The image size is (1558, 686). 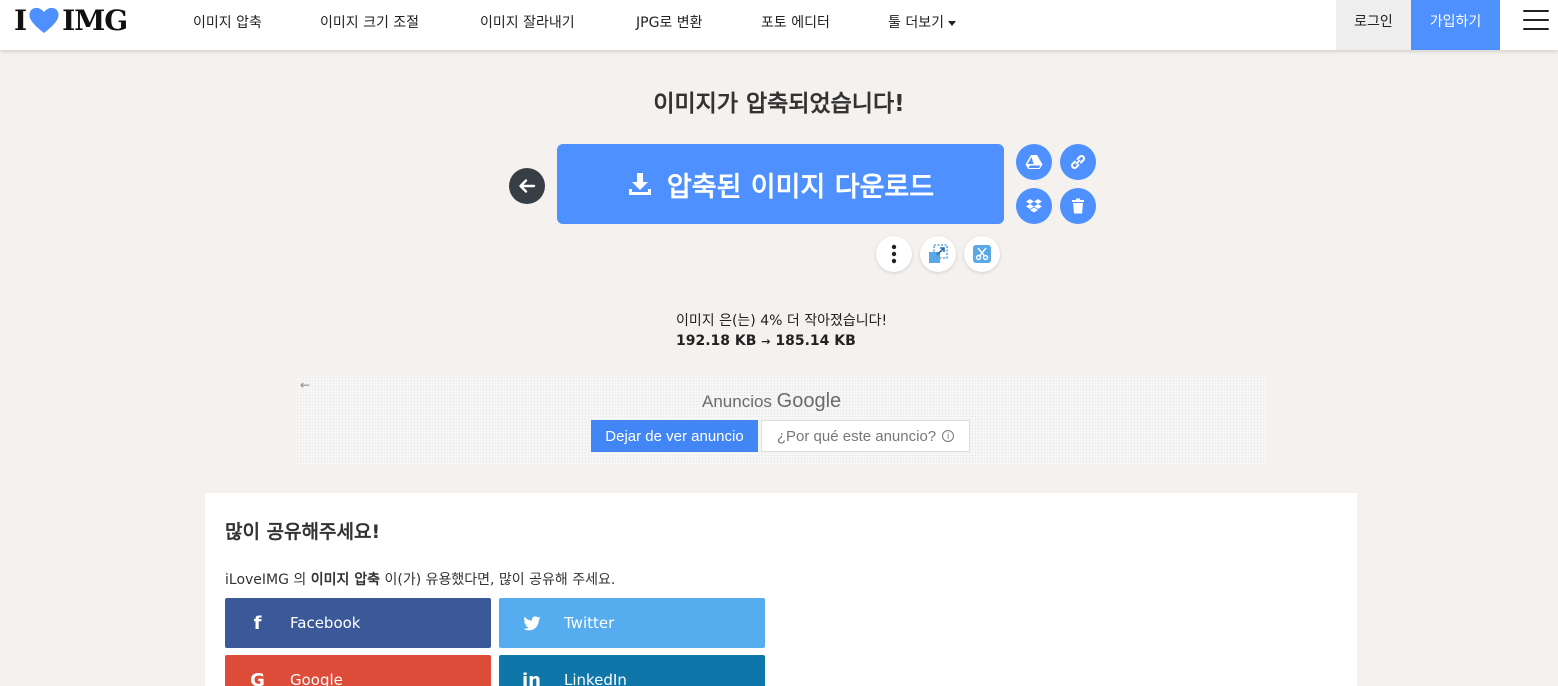 I want to click on share-facebook-button: f Facebook, so click(x=358, y=623).